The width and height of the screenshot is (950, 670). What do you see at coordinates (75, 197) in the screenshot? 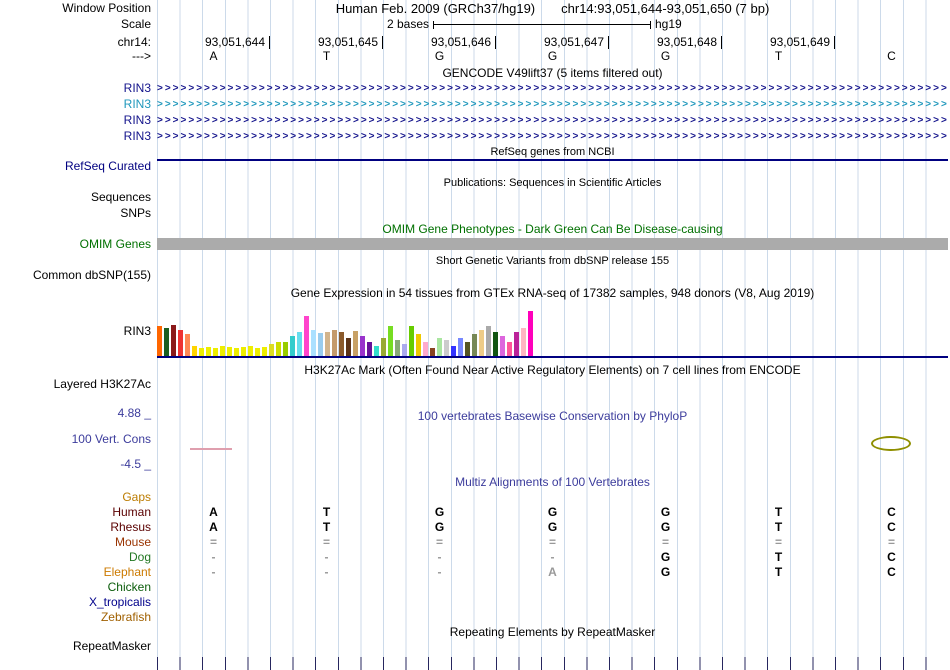
I see `sequences-track-label: Sequences` at bounding box center [75, 197].